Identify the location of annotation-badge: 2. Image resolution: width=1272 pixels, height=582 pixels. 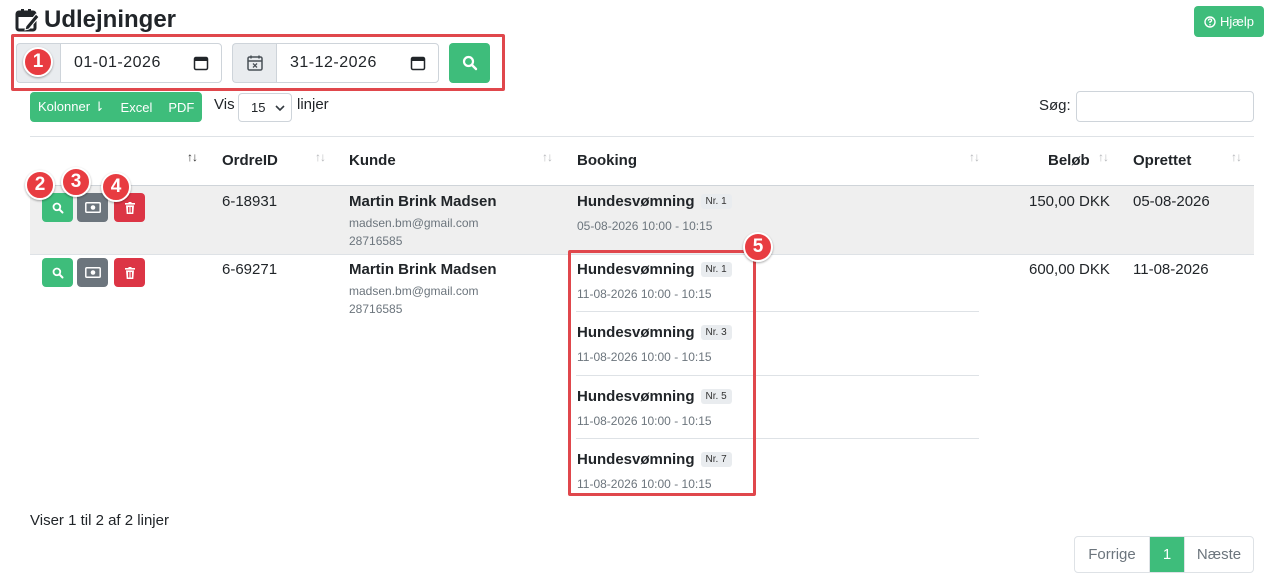
(40, 185).